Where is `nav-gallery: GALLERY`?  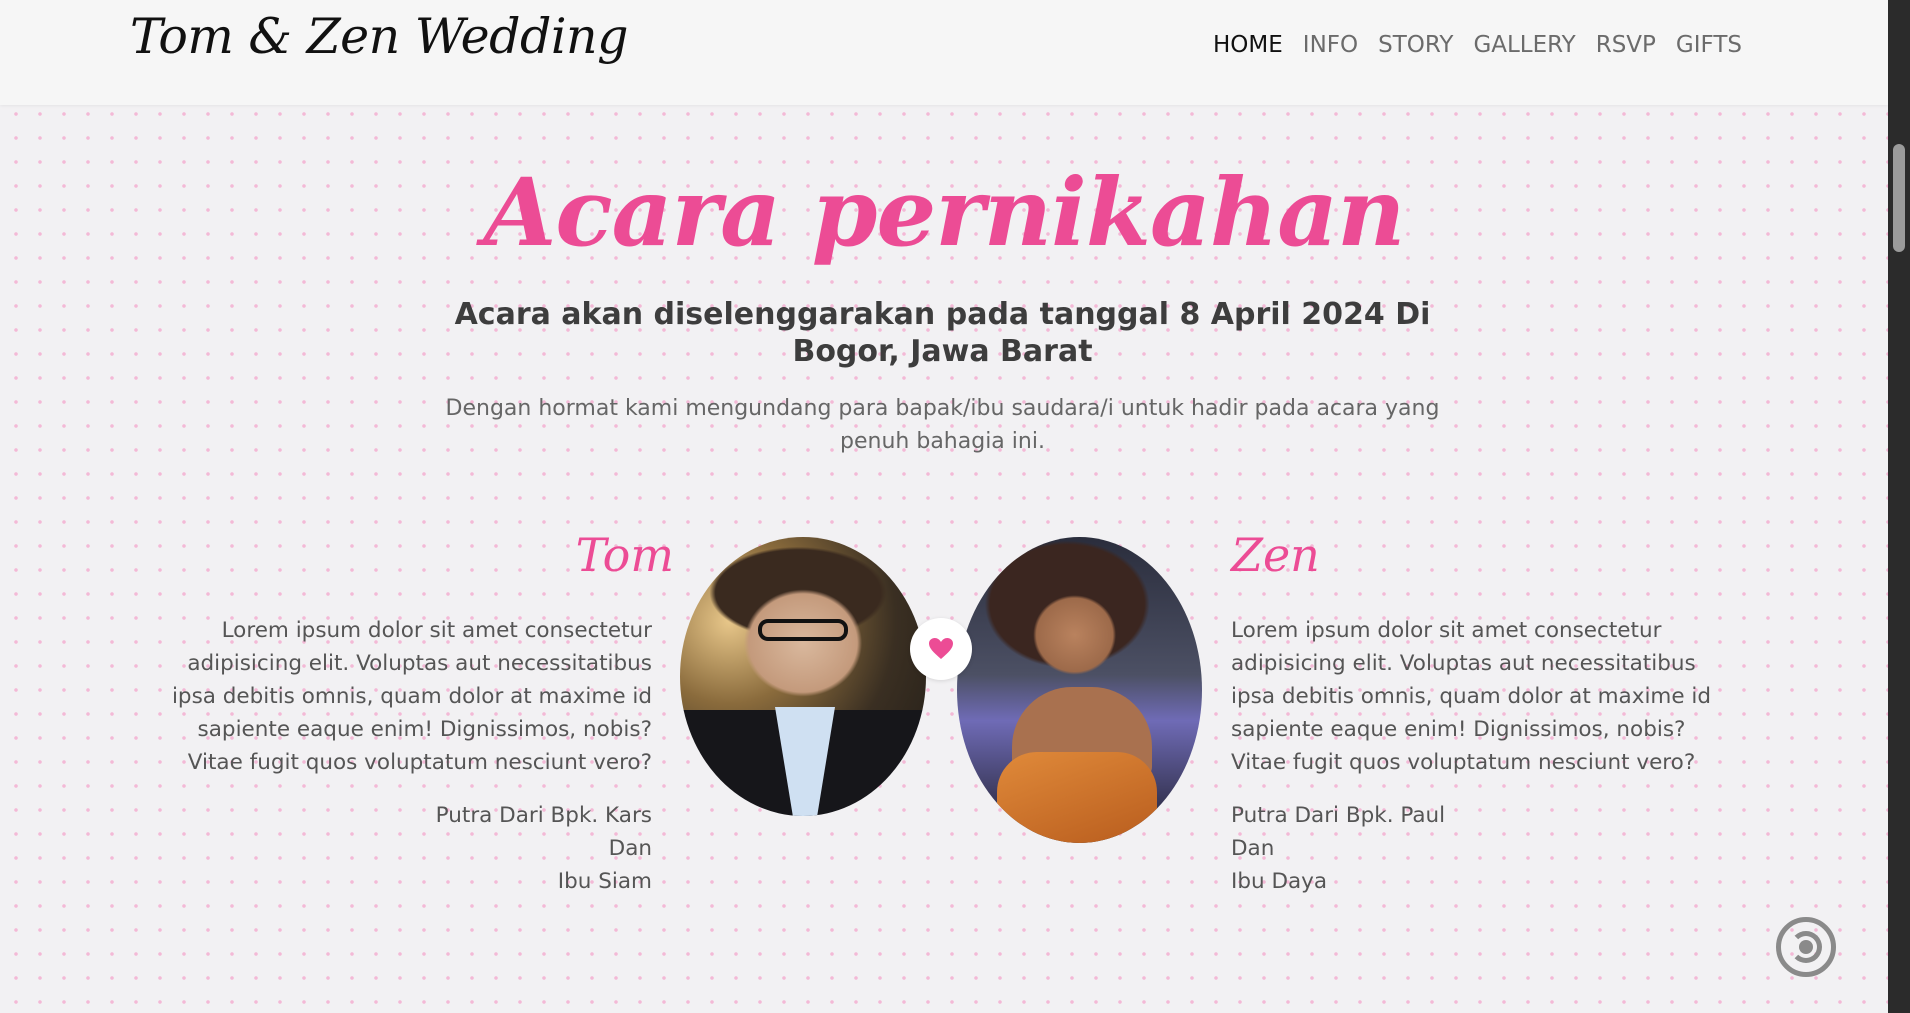 nav-gallery: GALLERY is located at coordinates (1524, 45).